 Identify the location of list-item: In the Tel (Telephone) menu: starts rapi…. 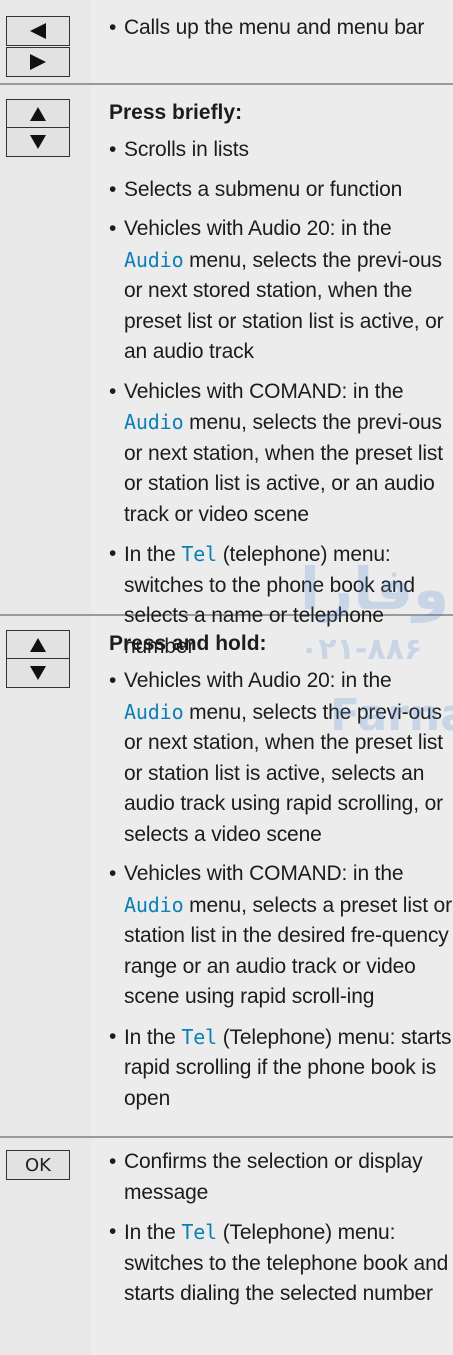
(281, 1068).